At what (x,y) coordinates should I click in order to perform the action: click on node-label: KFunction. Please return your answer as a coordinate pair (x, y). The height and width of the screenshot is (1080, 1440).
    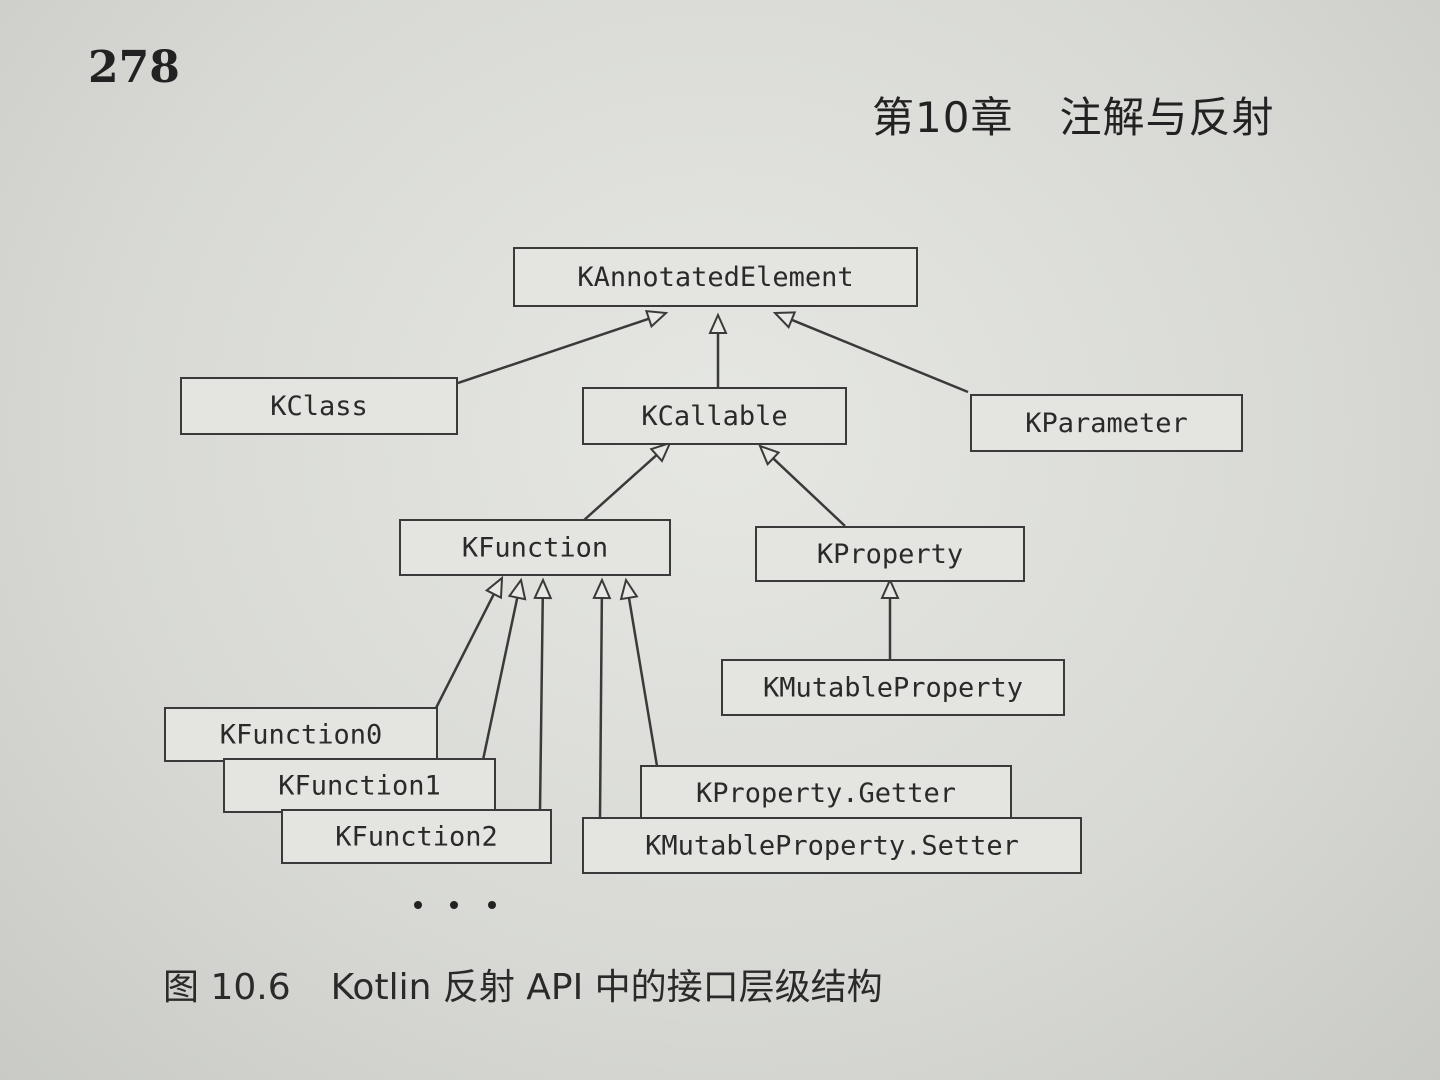
    Looking at the image, I should click on (535, 548).